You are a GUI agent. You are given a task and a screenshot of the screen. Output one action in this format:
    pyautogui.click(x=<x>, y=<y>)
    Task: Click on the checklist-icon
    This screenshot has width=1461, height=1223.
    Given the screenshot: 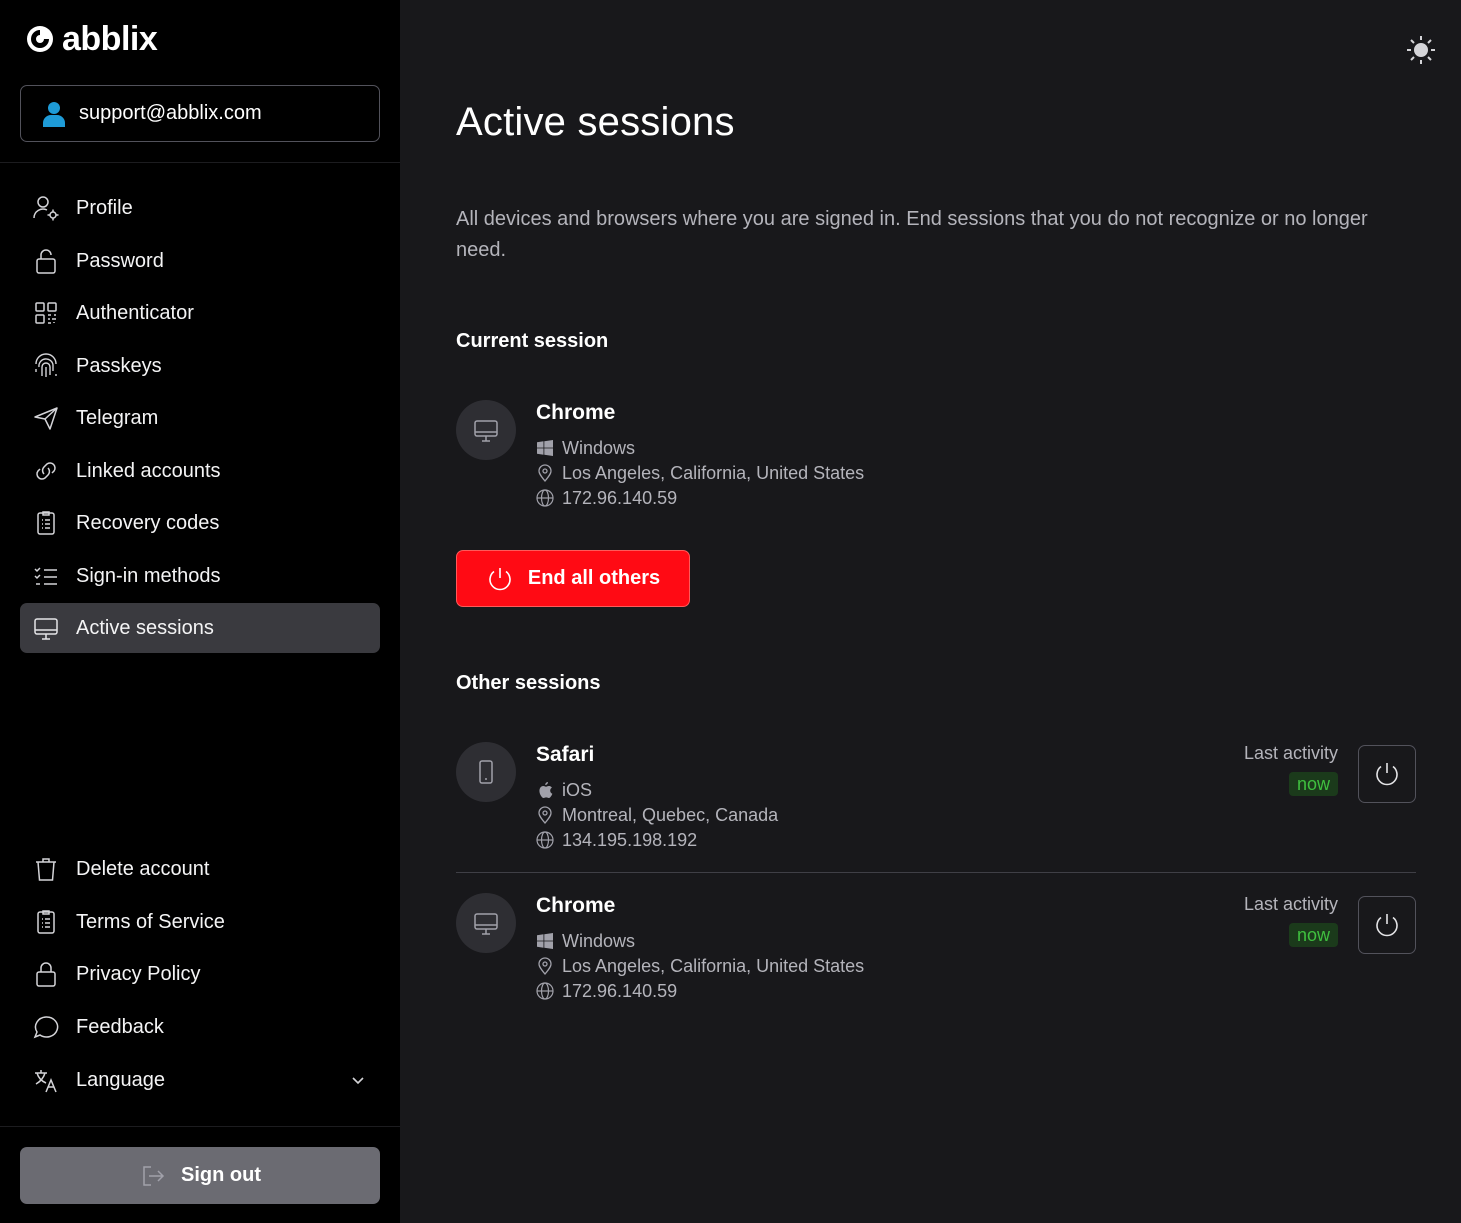 What is the action you would take?
    pyautogui.click(x=46, y=576)
    